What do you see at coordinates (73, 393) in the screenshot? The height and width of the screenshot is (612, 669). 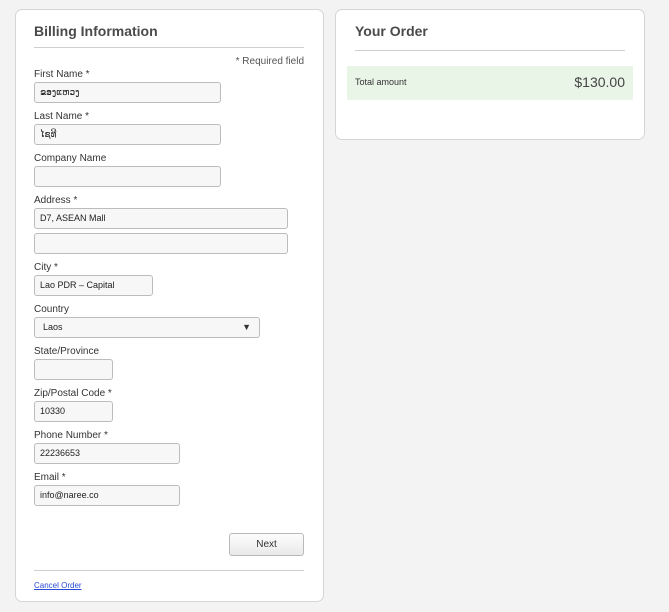 I see `zip-label: Zip/Postal Code *` at bounding box center [73, 393].